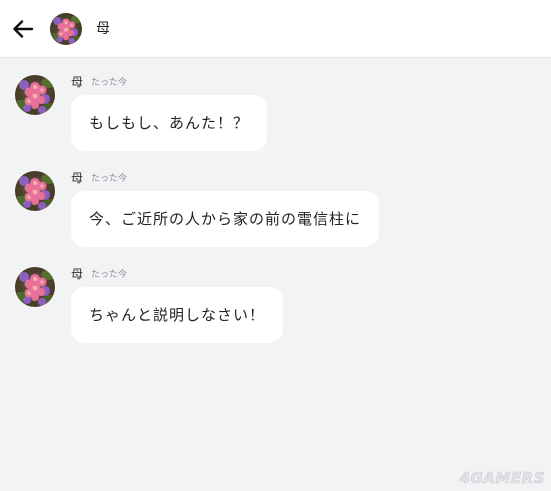 This screenshot has height=491, width=551. I want to click on message-bubble: ちゃんと説明しなさい！, so click(177, 315).